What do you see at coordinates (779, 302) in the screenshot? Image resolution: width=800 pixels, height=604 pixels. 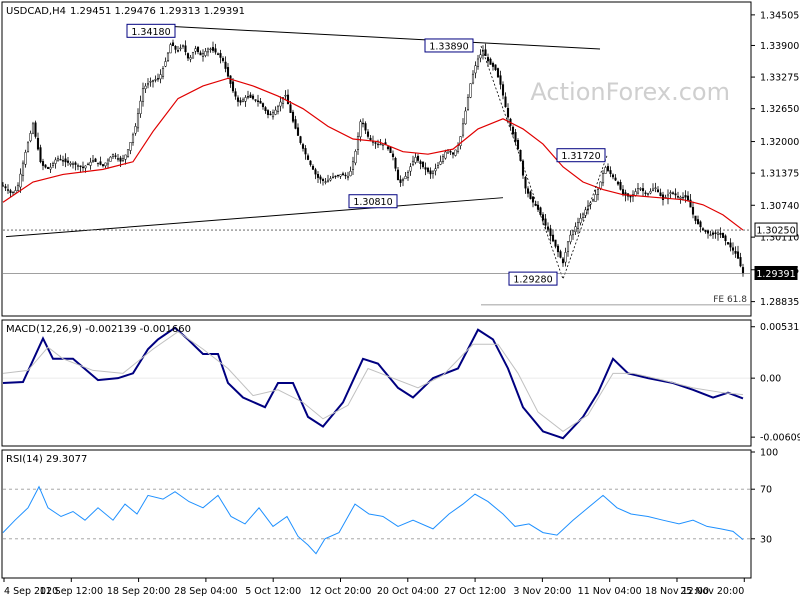 I see `price-y-tick-label: 1.28835` at bounding box center [779, 302].